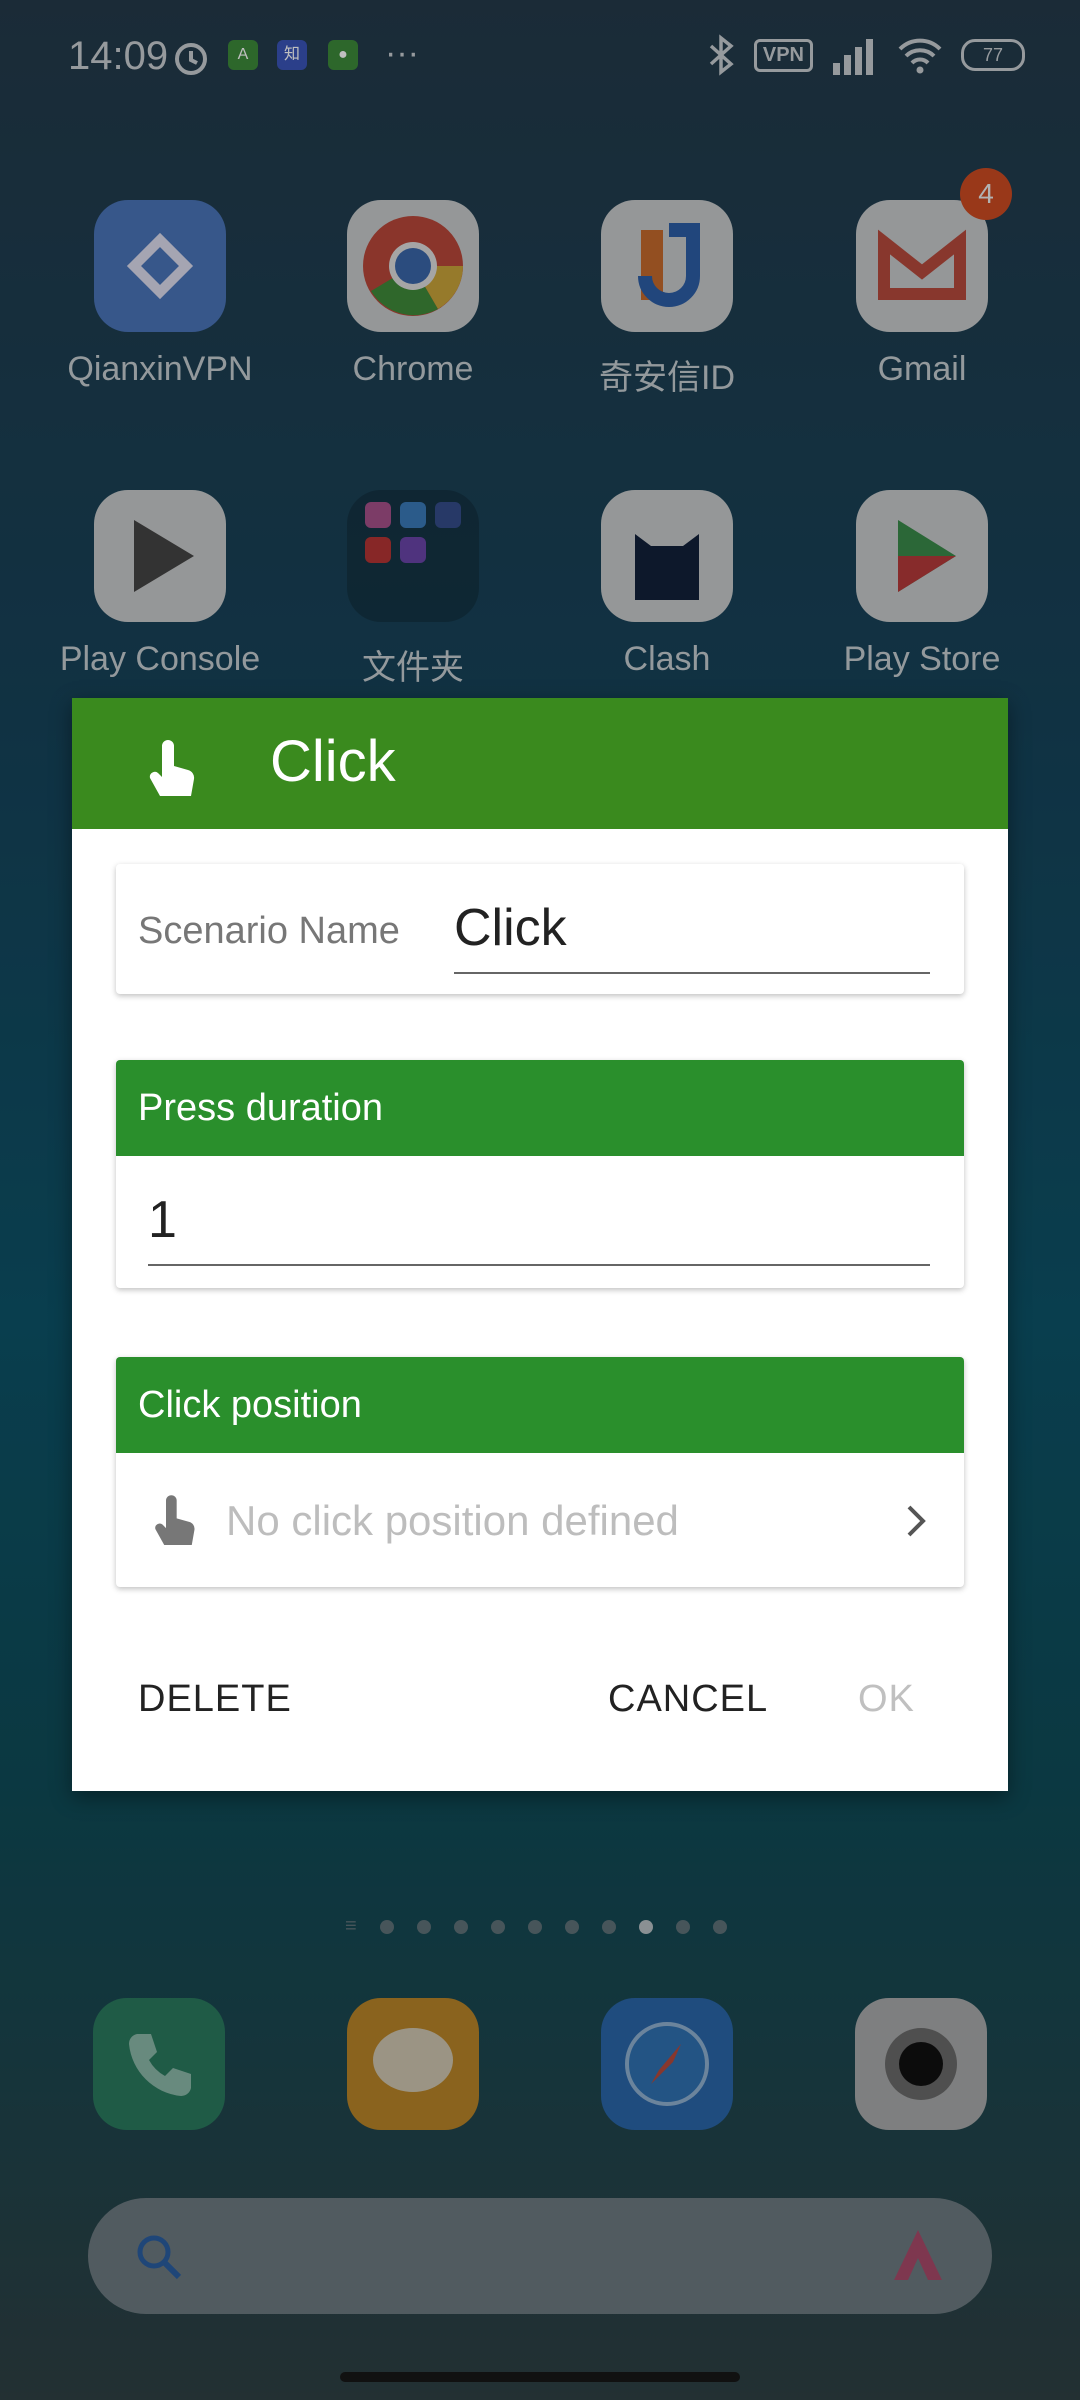  What do you see at coordinates (333, 761) in the screenshot?
I see `dialog-title: Click` at bounding box center [333, 761].